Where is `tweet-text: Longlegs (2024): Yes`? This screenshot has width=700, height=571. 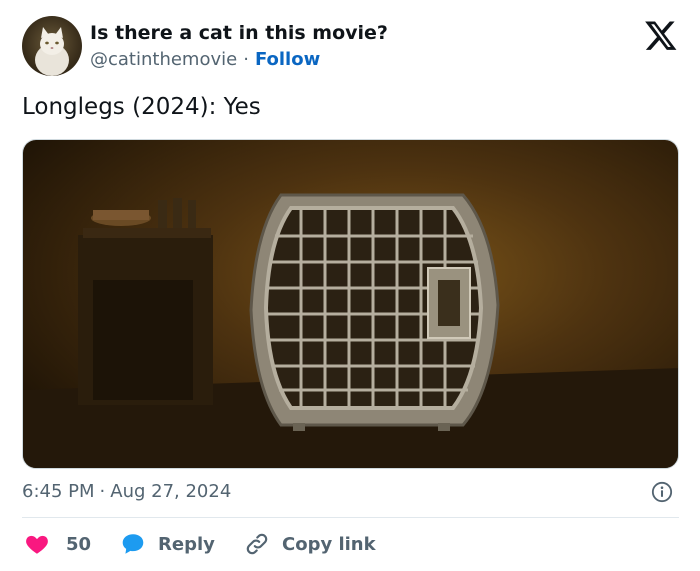 tweet-text: Longlegs (2024): Yes is located at coordinates (141, 107).